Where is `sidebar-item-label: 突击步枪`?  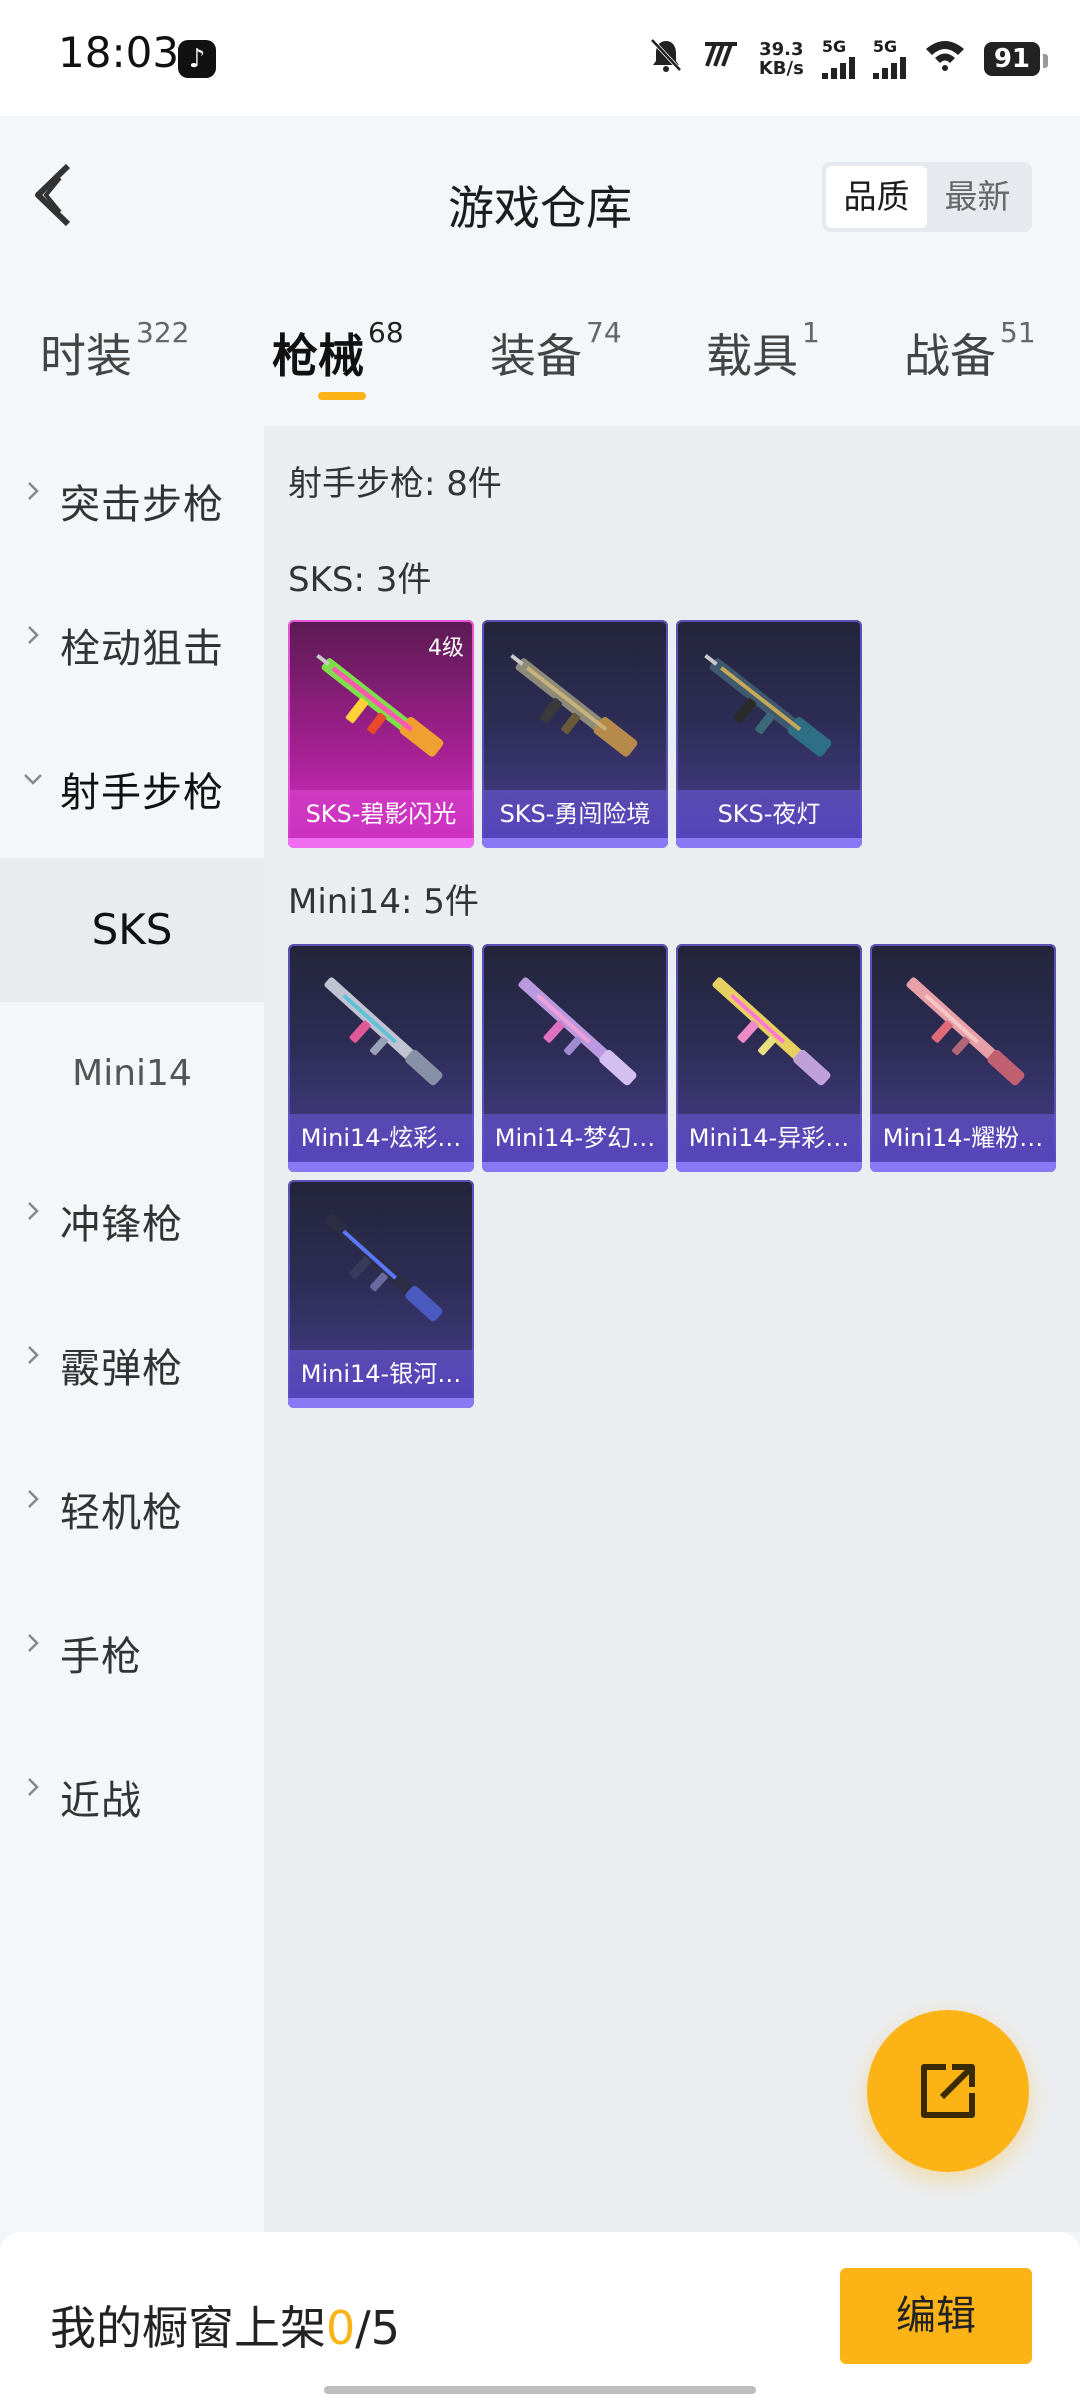 sidebar-item-label: 突击步枪 is located at coordinates (142, 505).